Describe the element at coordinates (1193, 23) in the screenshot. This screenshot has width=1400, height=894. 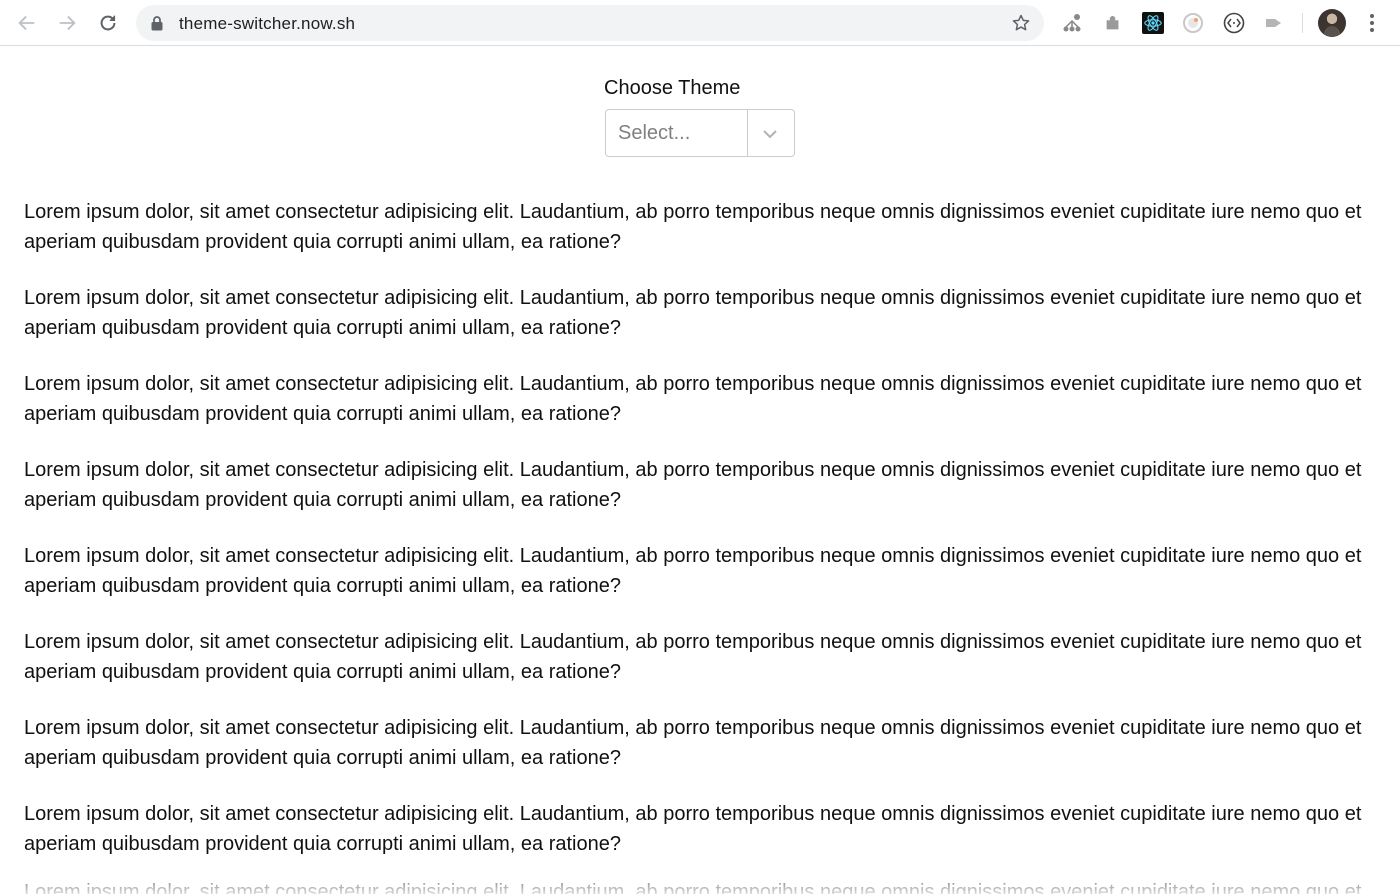
I see `extension-circle-icon` at that location.